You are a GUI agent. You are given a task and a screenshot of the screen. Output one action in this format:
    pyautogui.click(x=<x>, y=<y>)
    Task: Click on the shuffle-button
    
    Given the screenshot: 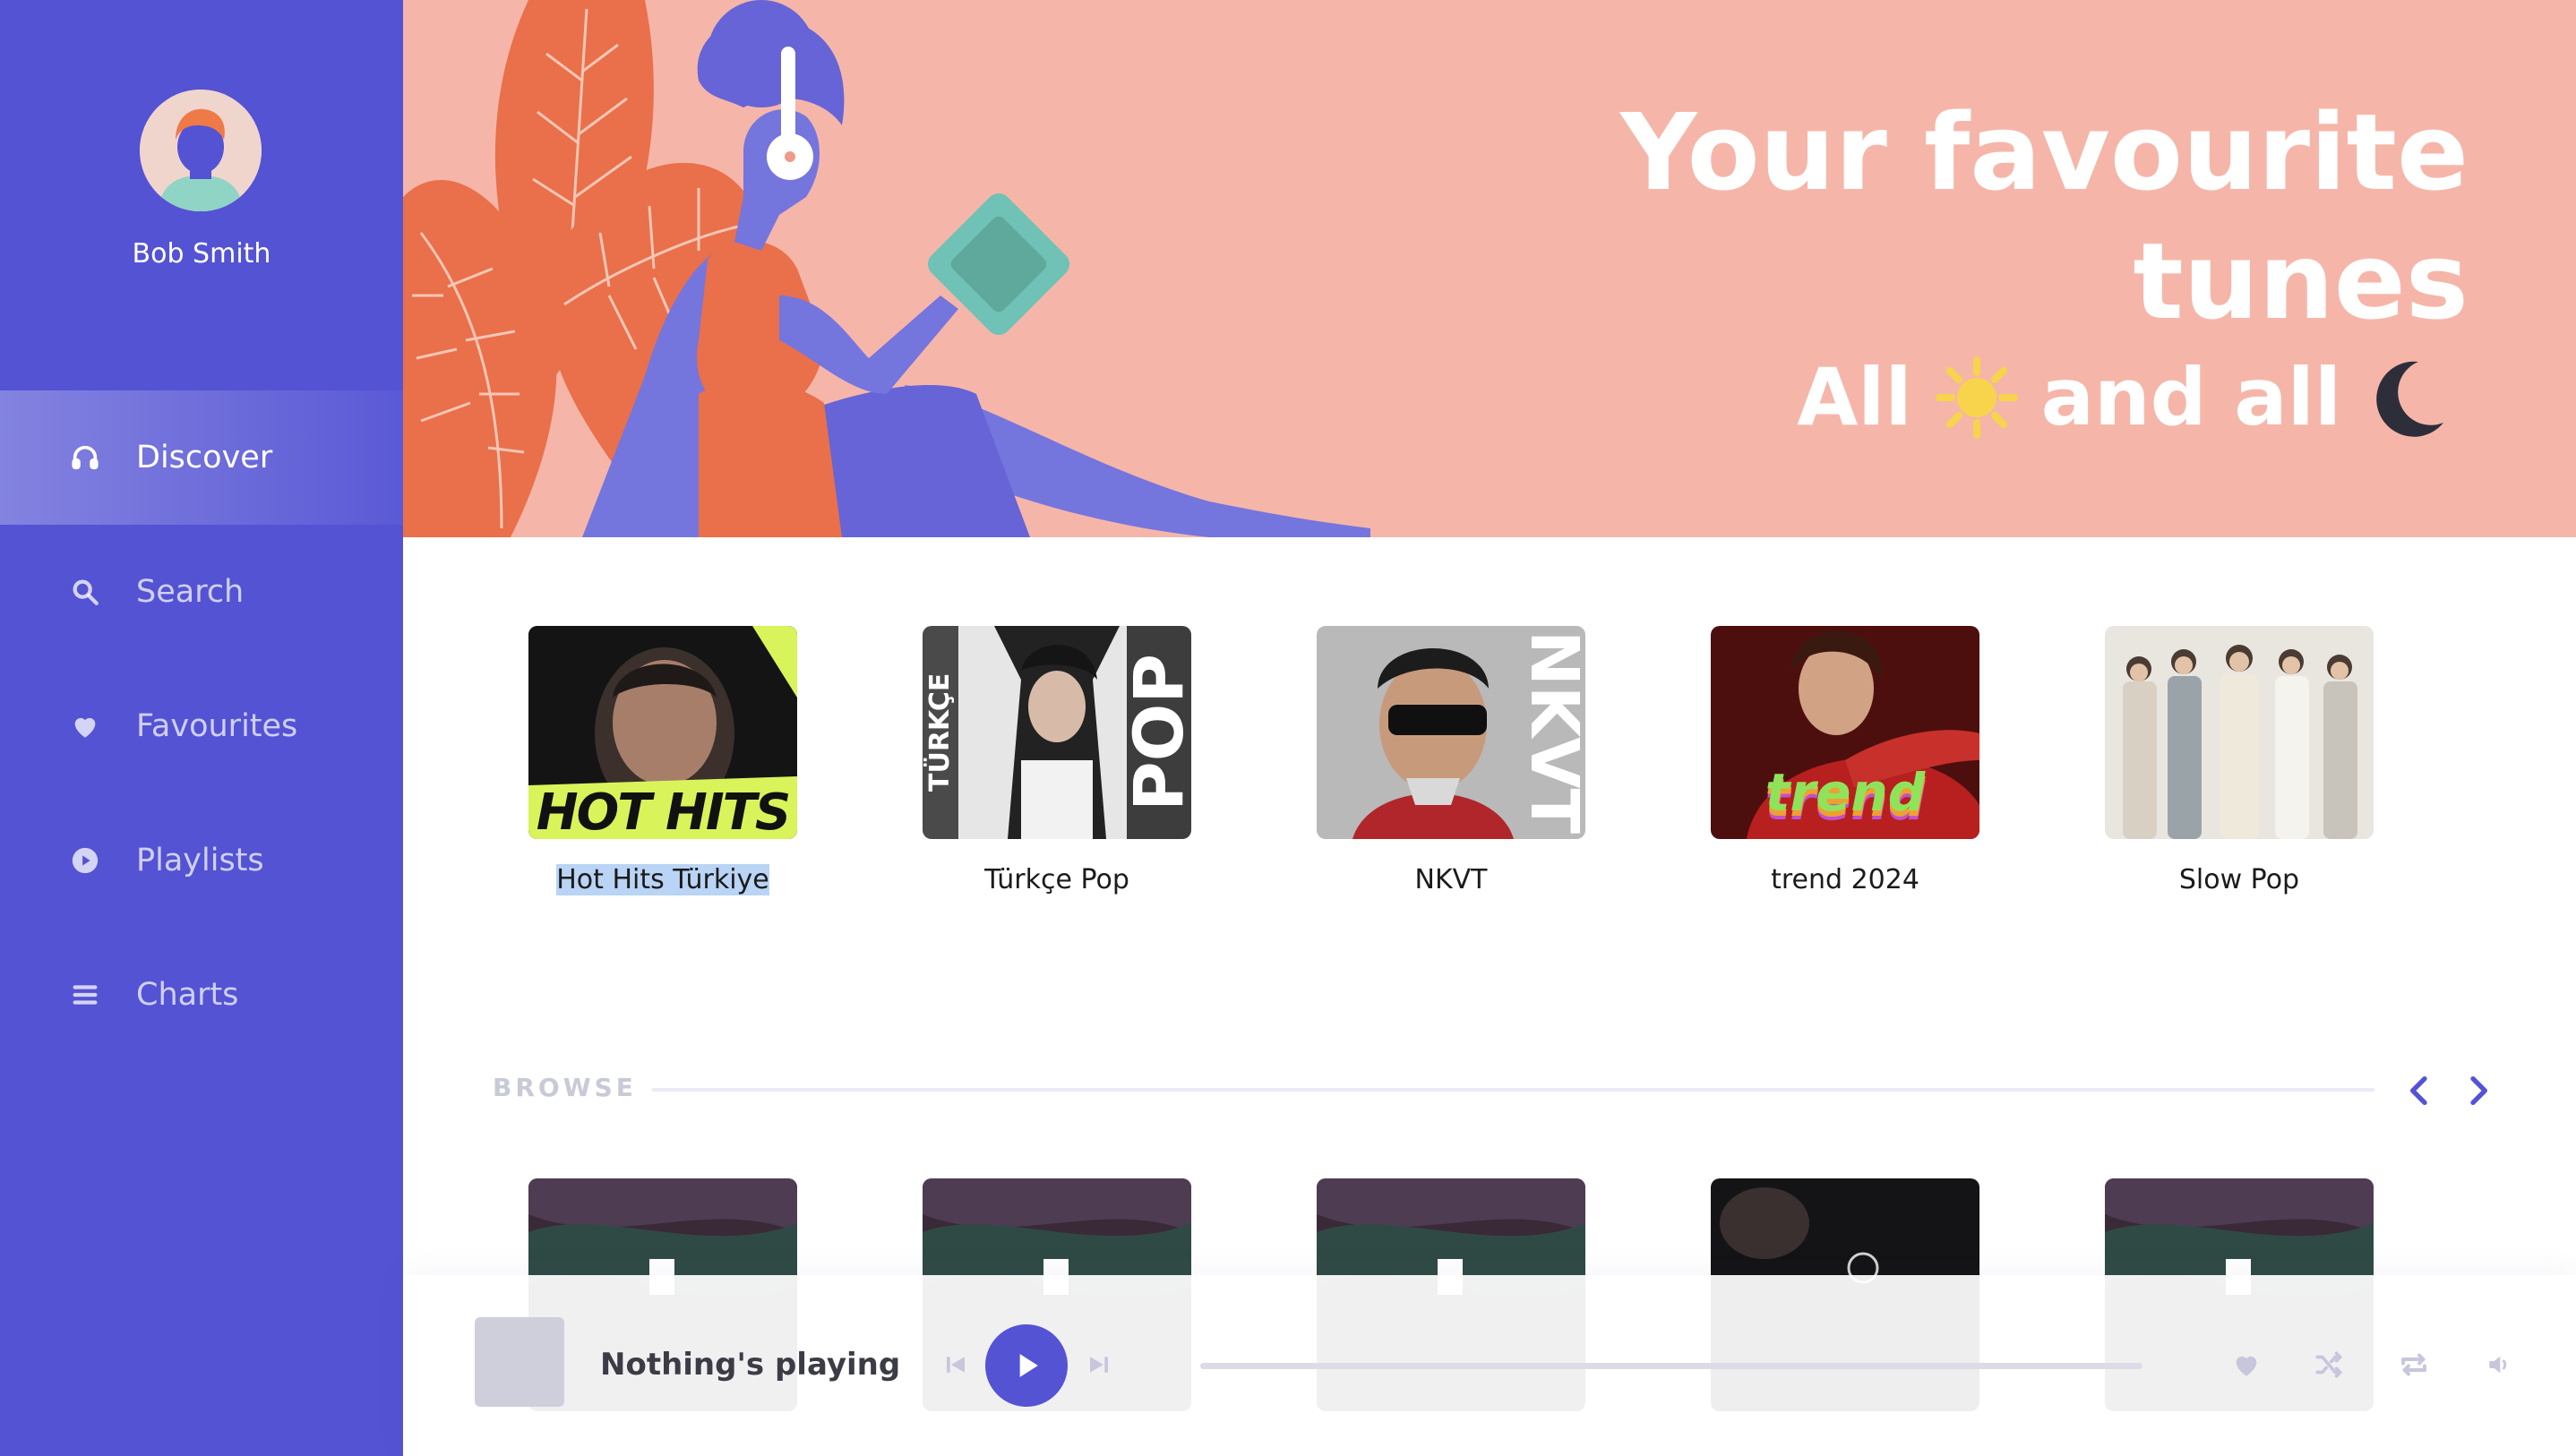 What is the action you would take?
    pyautogui.click(x=2329, y=1365)
    